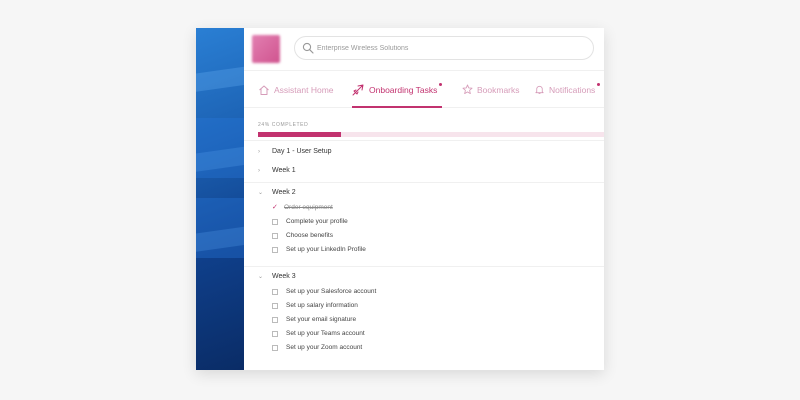  Describe the element at coordinates (358, 89) in the screenshot. I see `rocket-icon` at that location.